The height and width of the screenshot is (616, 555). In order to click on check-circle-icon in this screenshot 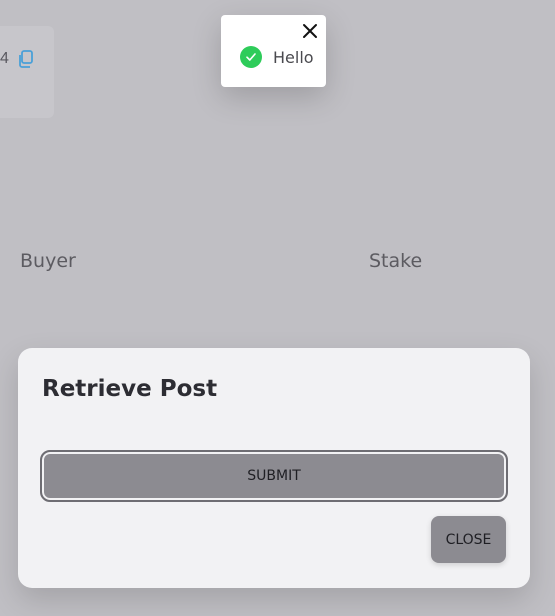, I will do `click(251, 57)`.